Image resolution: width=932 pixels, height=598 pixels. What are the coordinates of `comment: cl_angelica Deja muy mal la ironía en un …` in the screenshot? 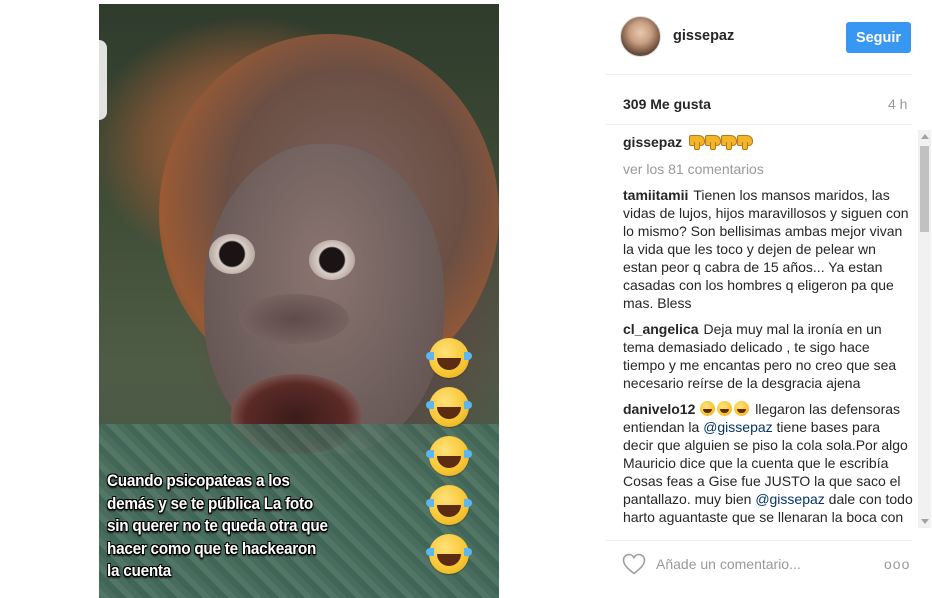 It's located at (768, 356).